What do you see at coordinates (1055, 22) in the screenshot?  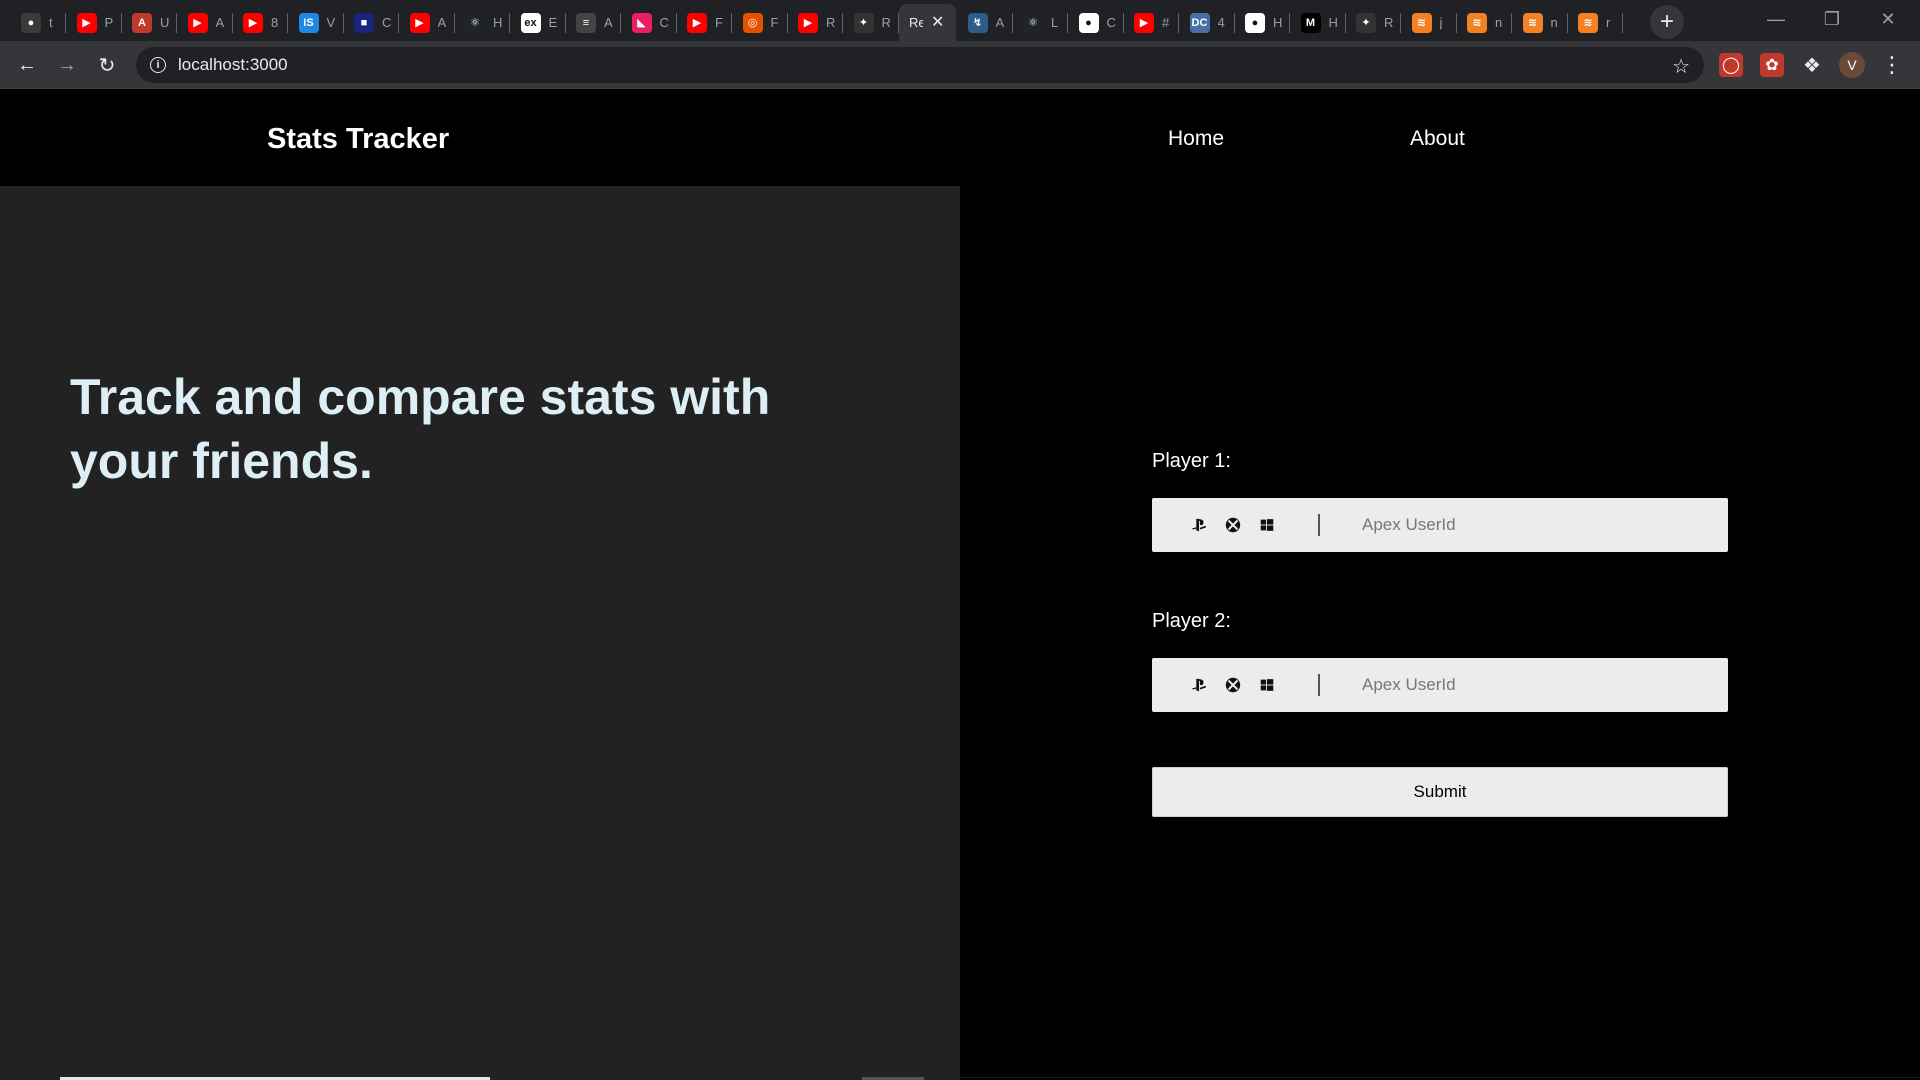 I see `tab-title: L` at bounding box center [1055, 22].